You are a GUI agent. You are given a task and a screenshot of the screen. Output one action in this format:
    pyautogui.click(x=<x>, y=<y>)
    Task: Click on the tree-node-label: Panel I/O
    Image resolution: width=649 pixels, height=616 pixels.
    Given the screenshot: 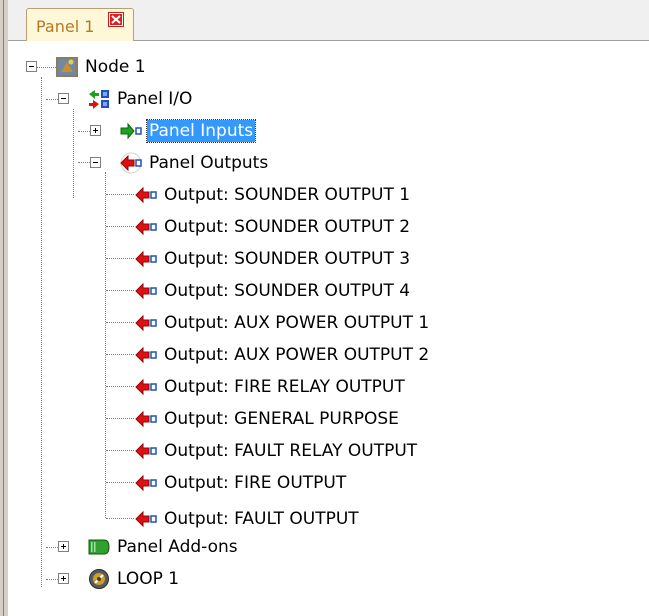 What is the action you would take?
    pyautogui.click(x=155, y=99)
    